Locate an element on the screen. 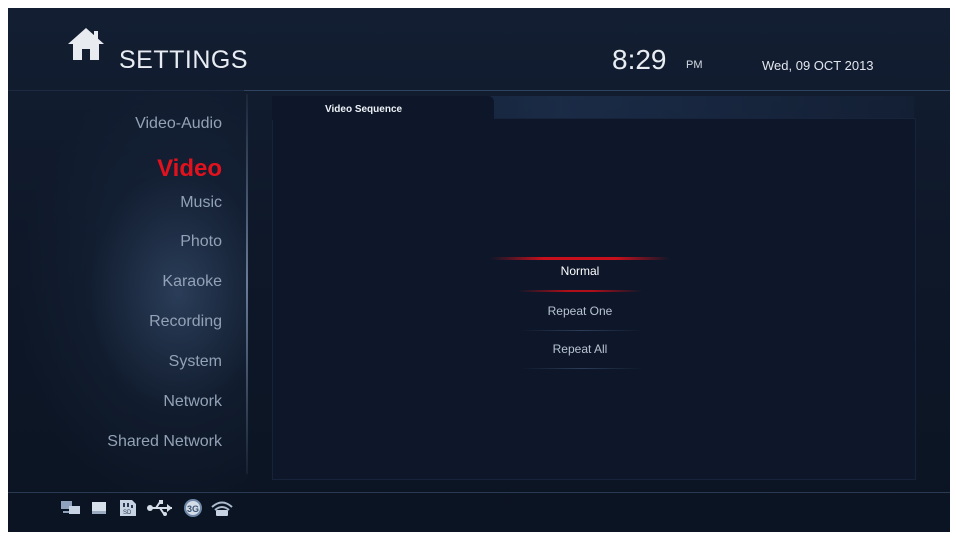 This screenshot has width=956, height=540. sidebar-divider is located at coordinates (247, 284).